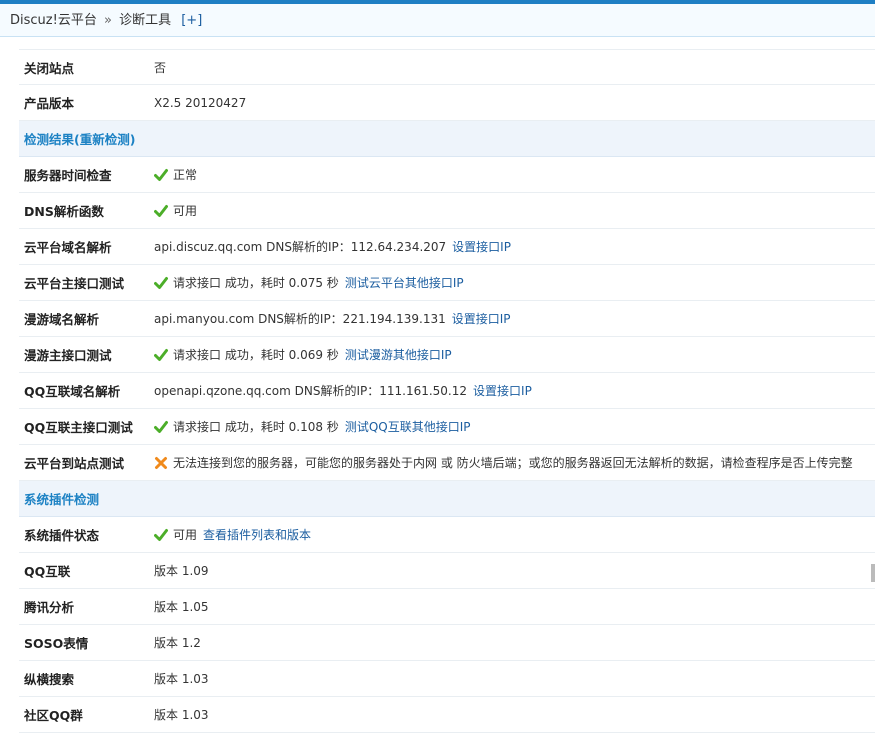 This screenshot has height=733, width=875. I want to click on row-value-cell: 版本 1.2, so click(177, 642).